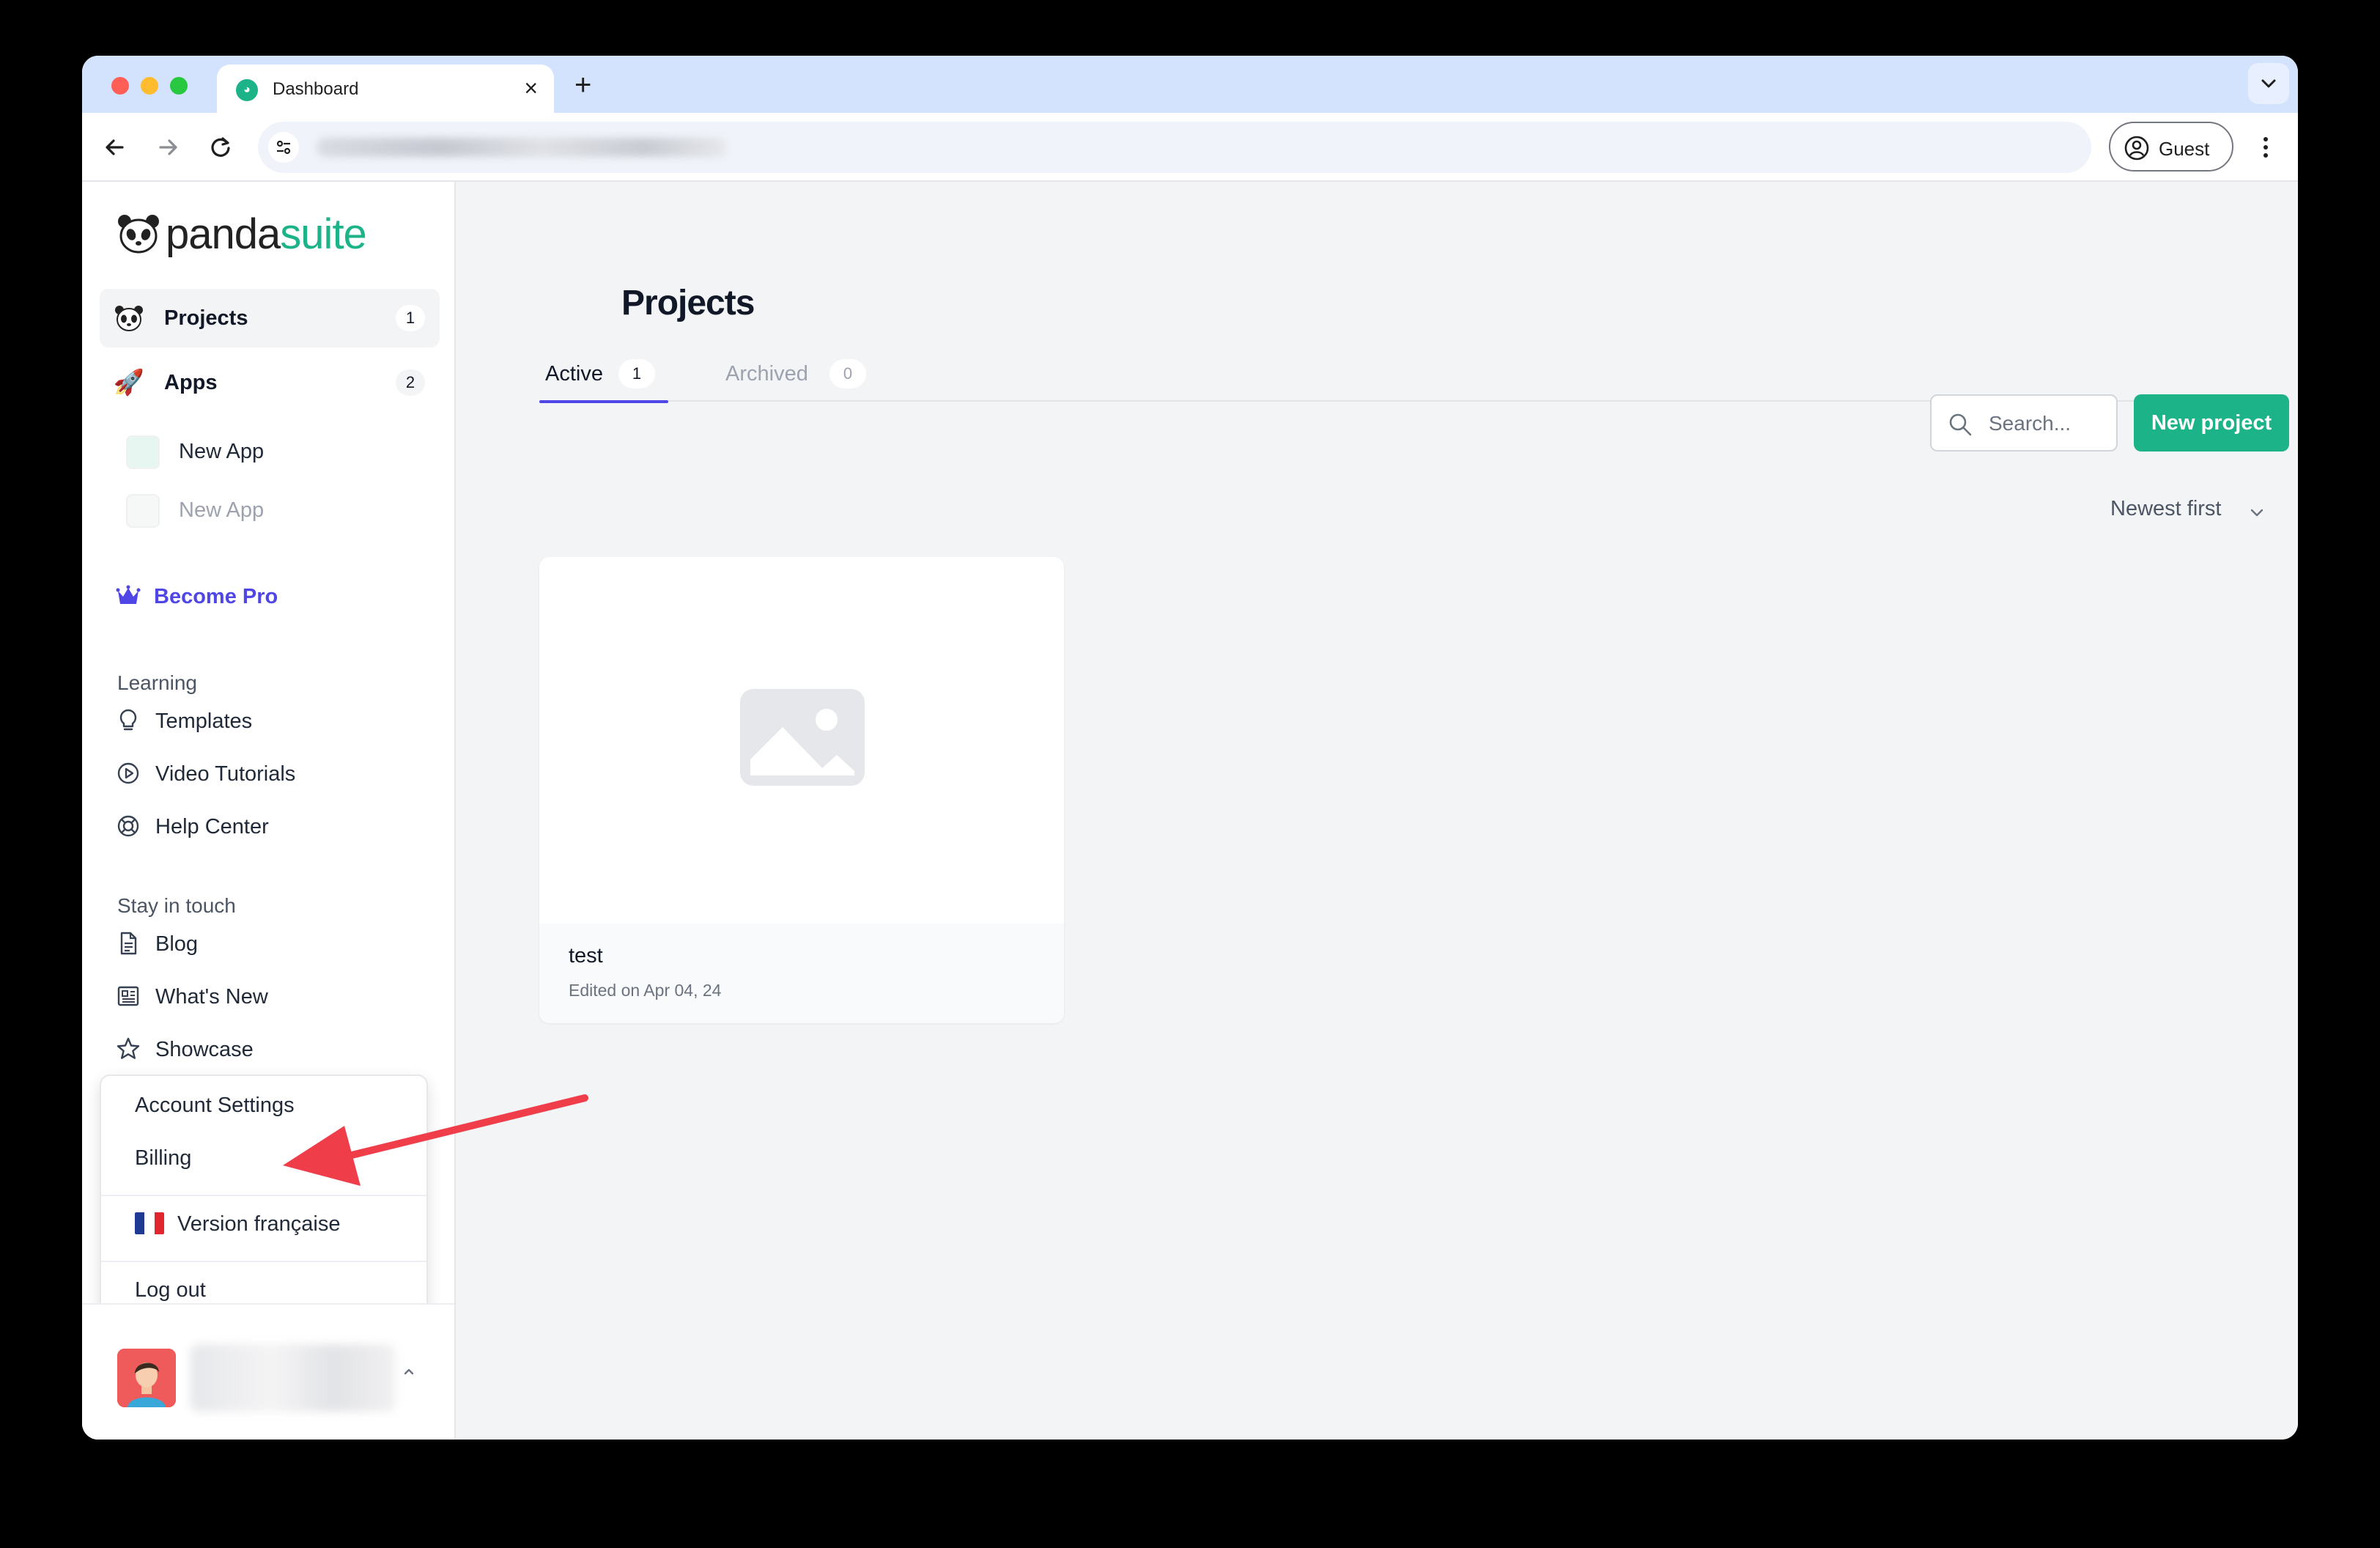 Image resolution: width=2380 pixels, height=1548 pixels. Describe the element at coordinates (409, 1371) in the screenshot. I see `chevron-up-icon` at that location.